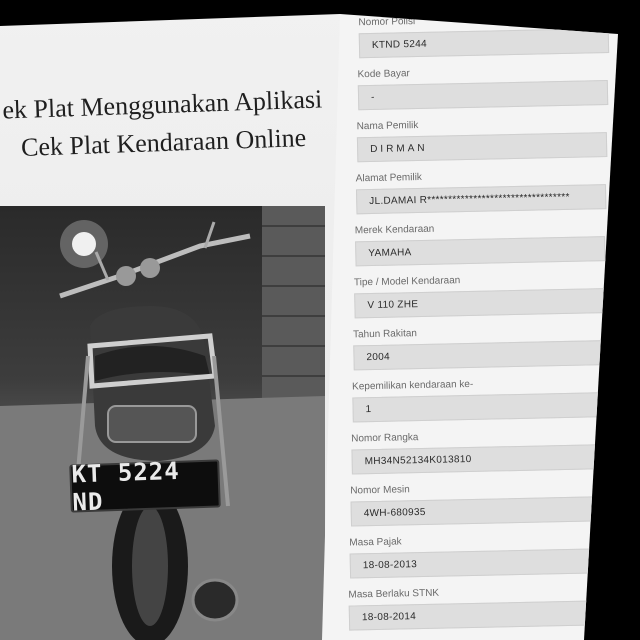 This screenshot has height=640, width=640. I want to click on field-nama-pemilik: Nama Pemilik DIRMAN, so click(487, 139).